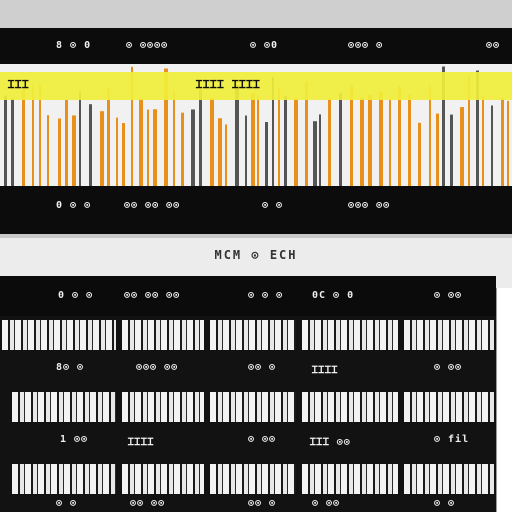 This screenshot has height=512, width=512. I want to click on grid-header: 0 ⊙ ⊙ ⊙⊙ ⊙⊙ ⊙⊙ ⊙ ⊙ ⊙ 0C ⊙ 0 ⊙ ⊙⊙, so click(248, 296).